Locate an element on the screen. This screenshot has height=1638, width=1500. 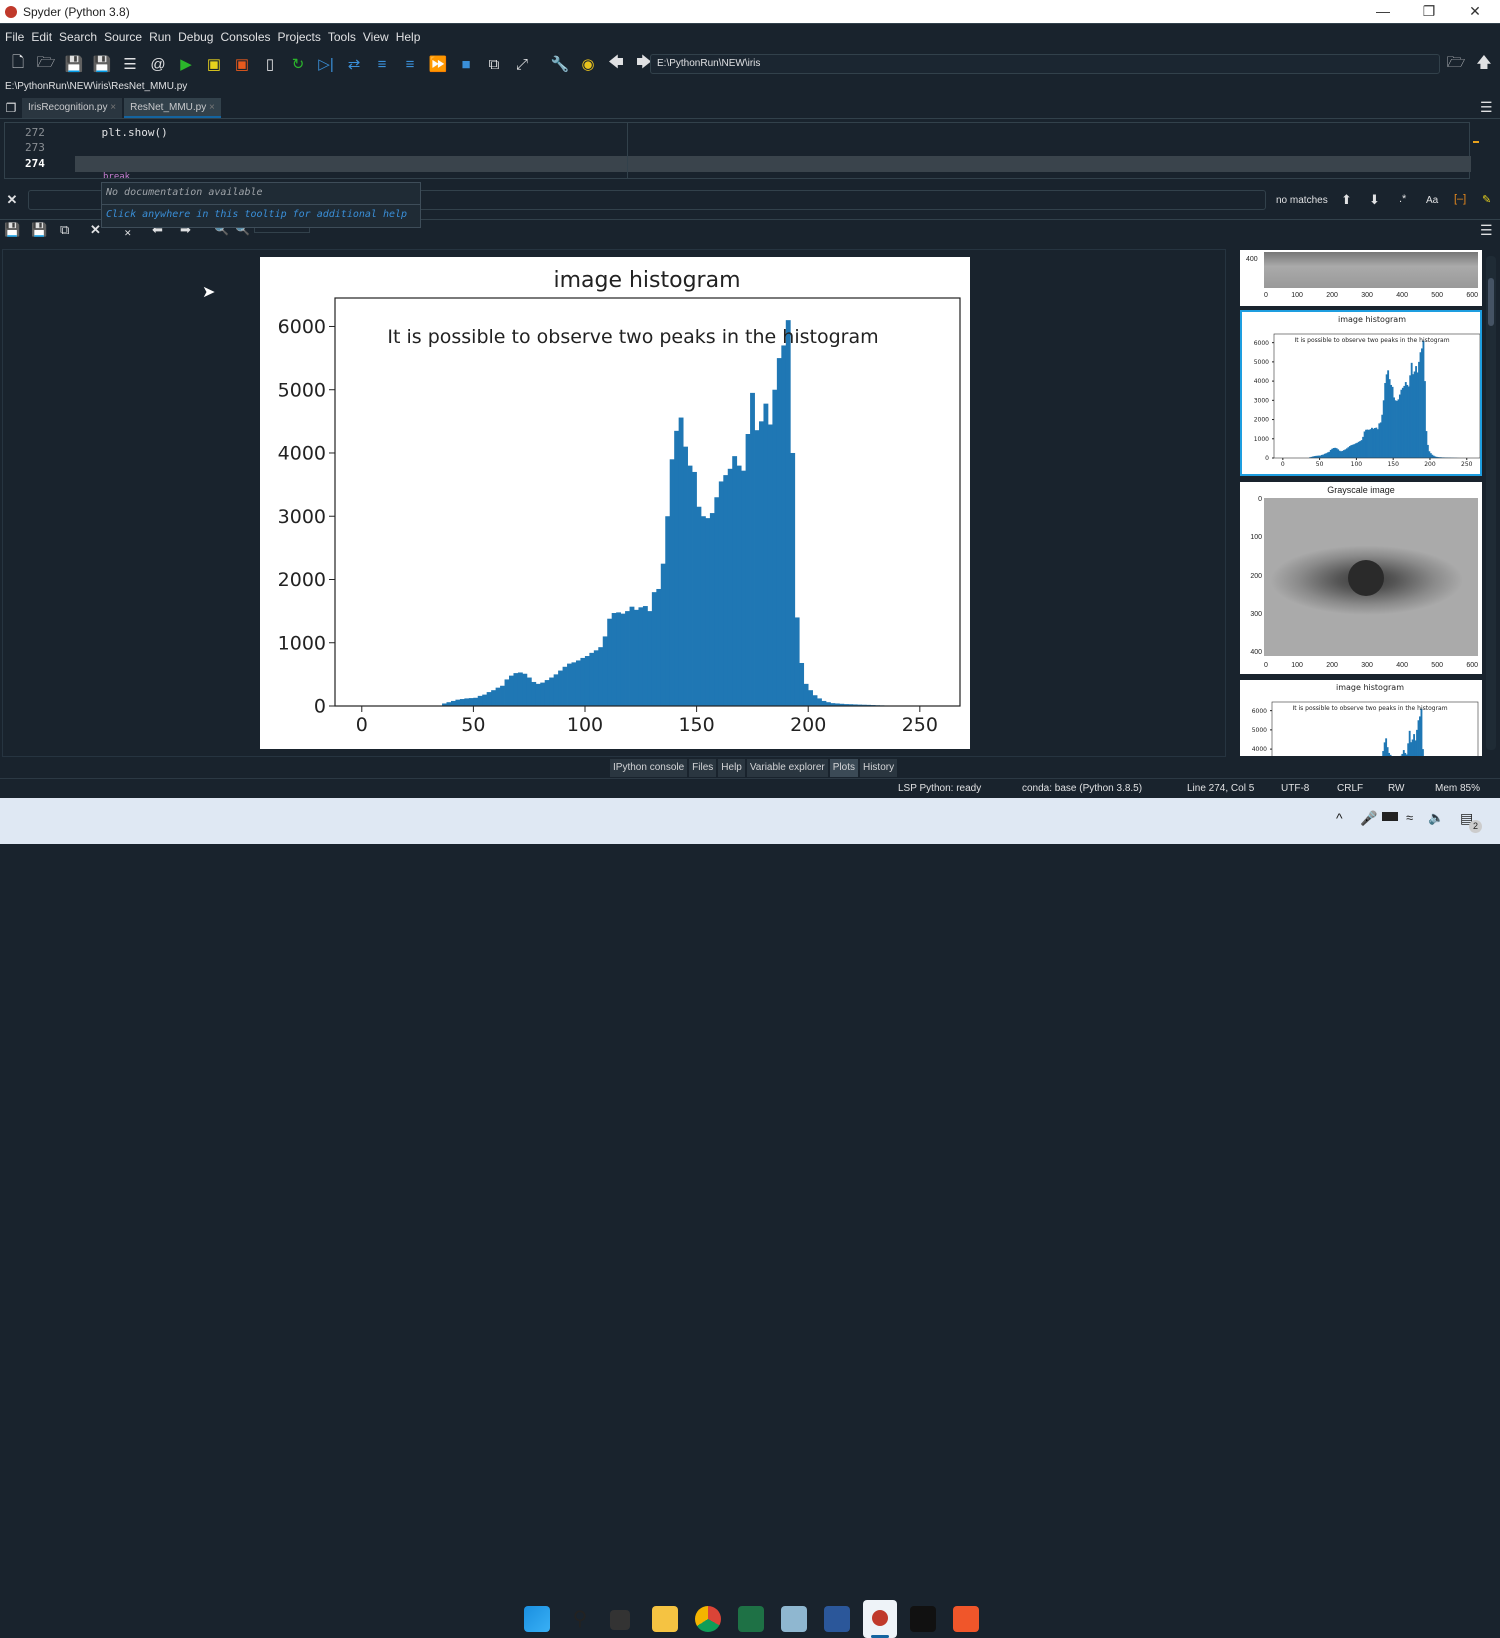
remove-plot-icon: ✕ is located at coordinates (95, 230).